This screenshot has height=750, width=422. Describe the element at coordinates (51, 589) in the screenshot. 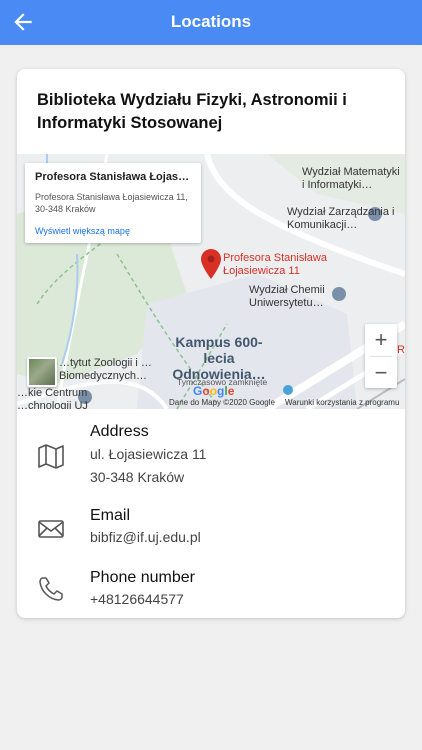

I see `phone-icon` at that location.